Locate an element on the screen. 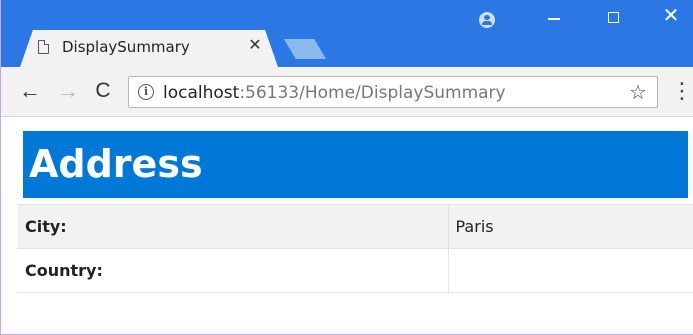  tab-title: DisplaySummary is located at coordinates (126, 47).